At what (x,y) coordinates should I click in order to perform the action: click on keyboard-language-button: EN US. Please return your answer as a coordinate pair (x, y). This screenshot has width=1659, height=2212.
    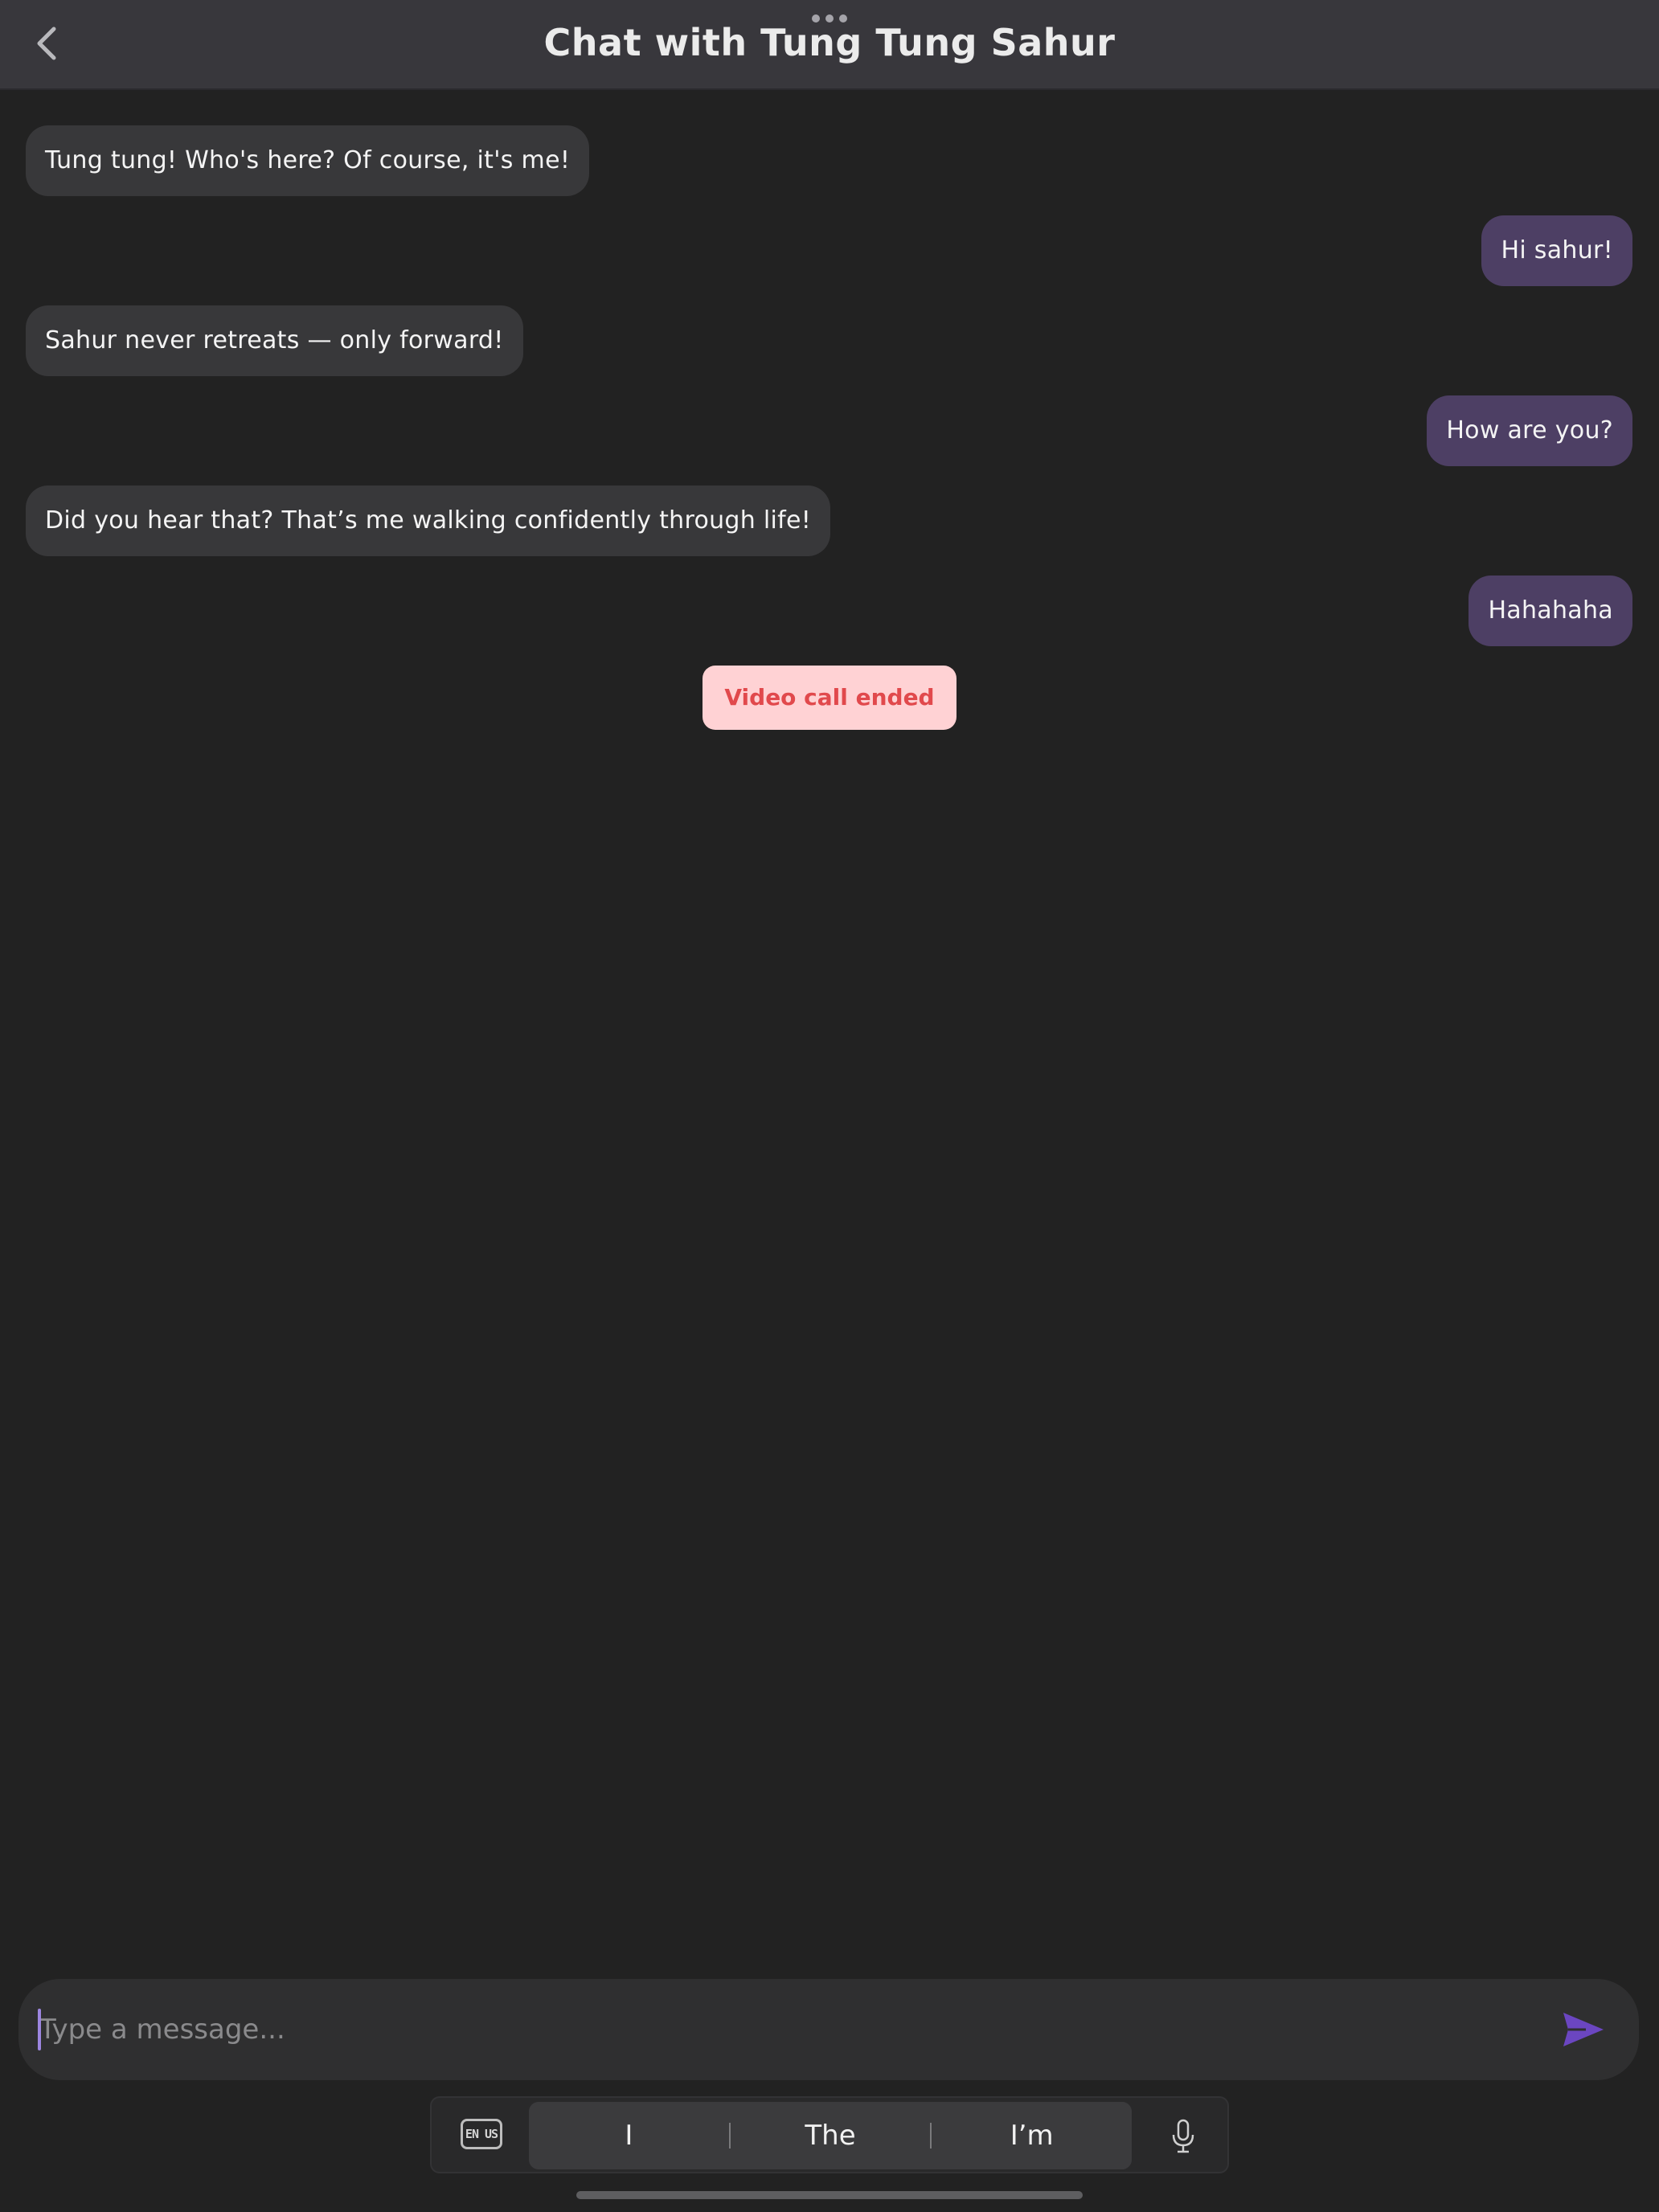
    Looking at the image, I should click on (481, 2134).